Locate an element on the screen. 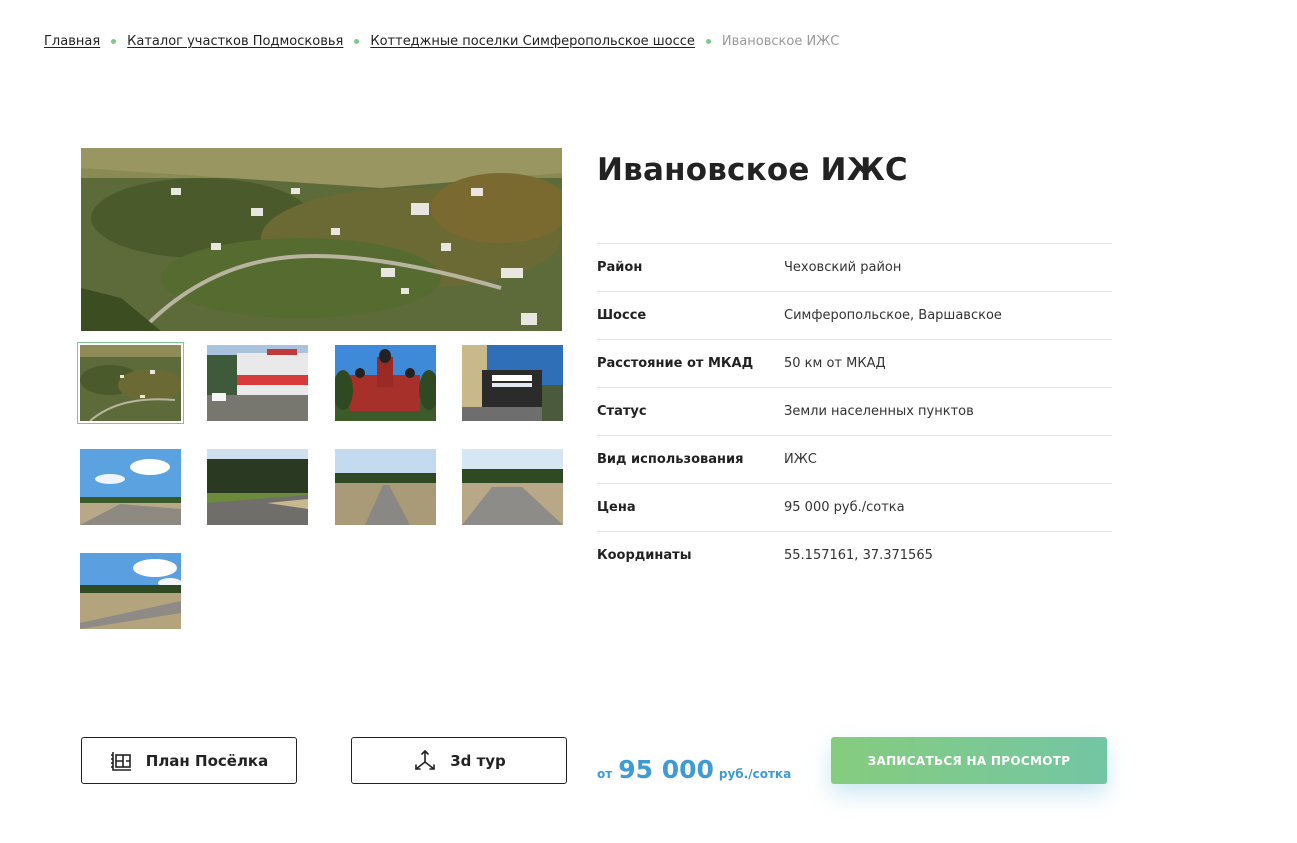 This screenshot has height=843, width=1297. property-row: Вид использования ИЖС is located at coordinates (854, 459).